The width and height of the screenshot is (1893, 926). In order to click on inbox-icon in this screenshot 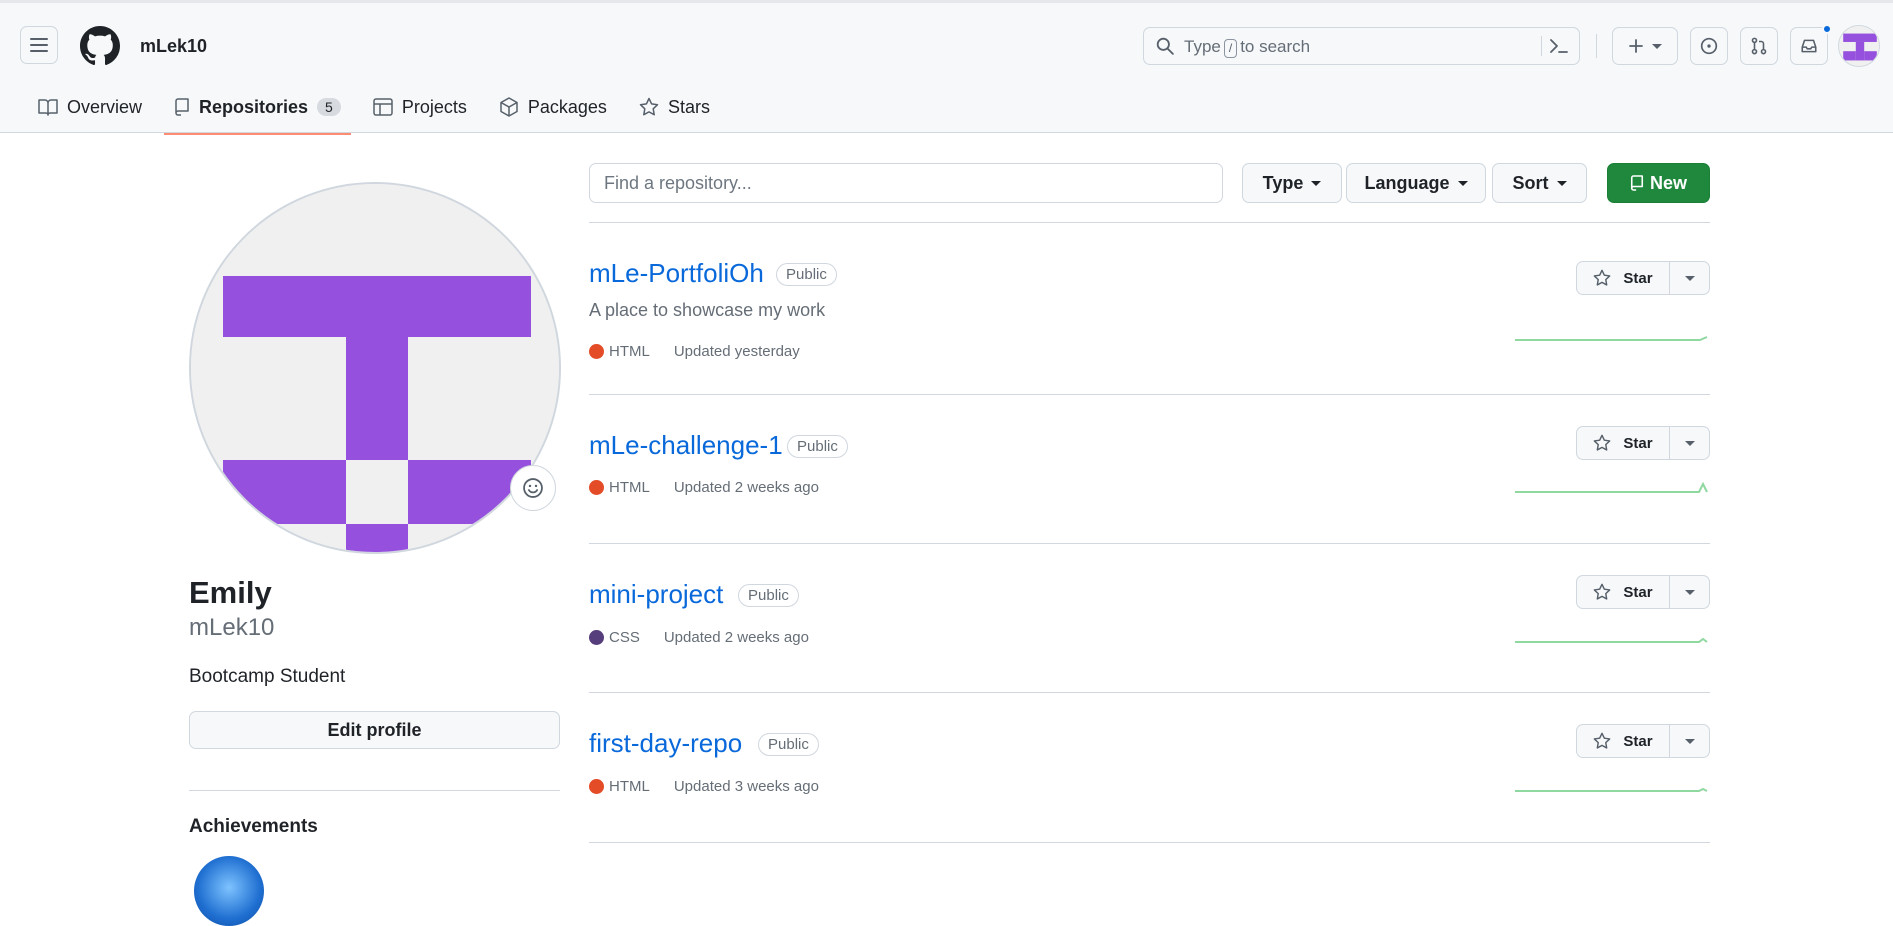, I will do `click(1809, 46)`.